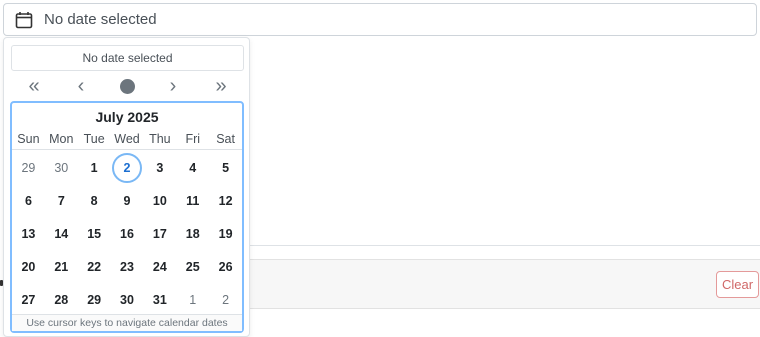 Image resolution: width=760 pixels, height=337 pixels. I want to click on calendar-day-label: 17, so click(159, 233).